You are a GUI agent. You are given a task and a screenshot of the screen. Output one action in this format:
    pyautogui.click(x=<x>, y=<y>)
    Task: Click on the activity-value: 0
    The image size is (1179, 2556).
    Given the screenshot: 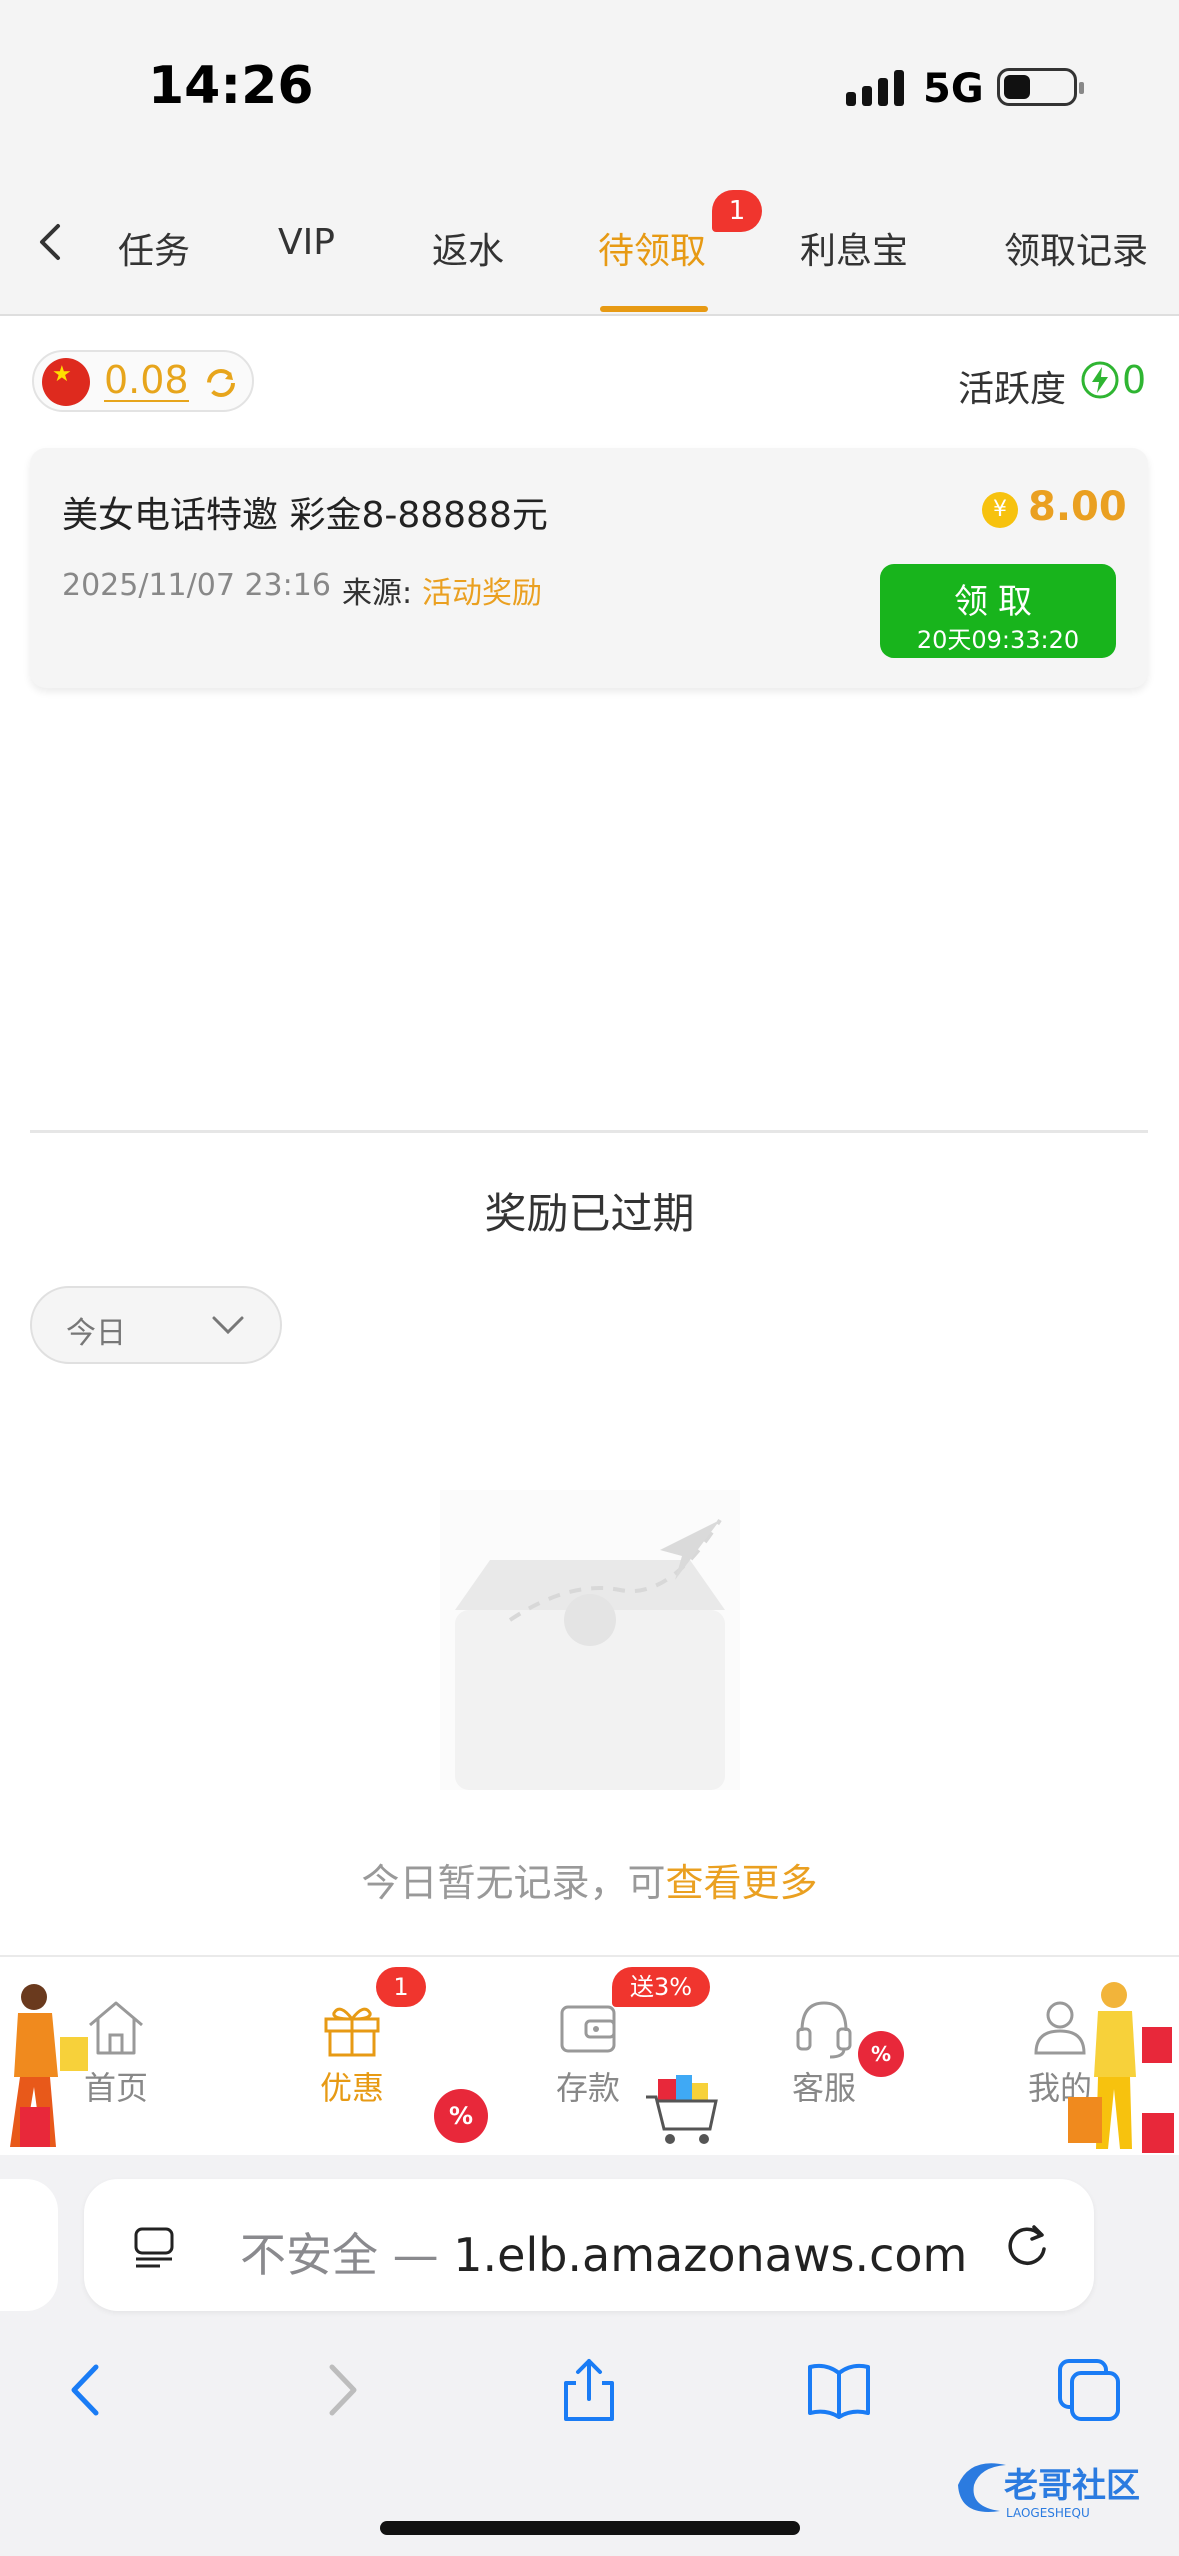 What is the action you would take?
    pyautogui.click(x=1134, y=380)
    